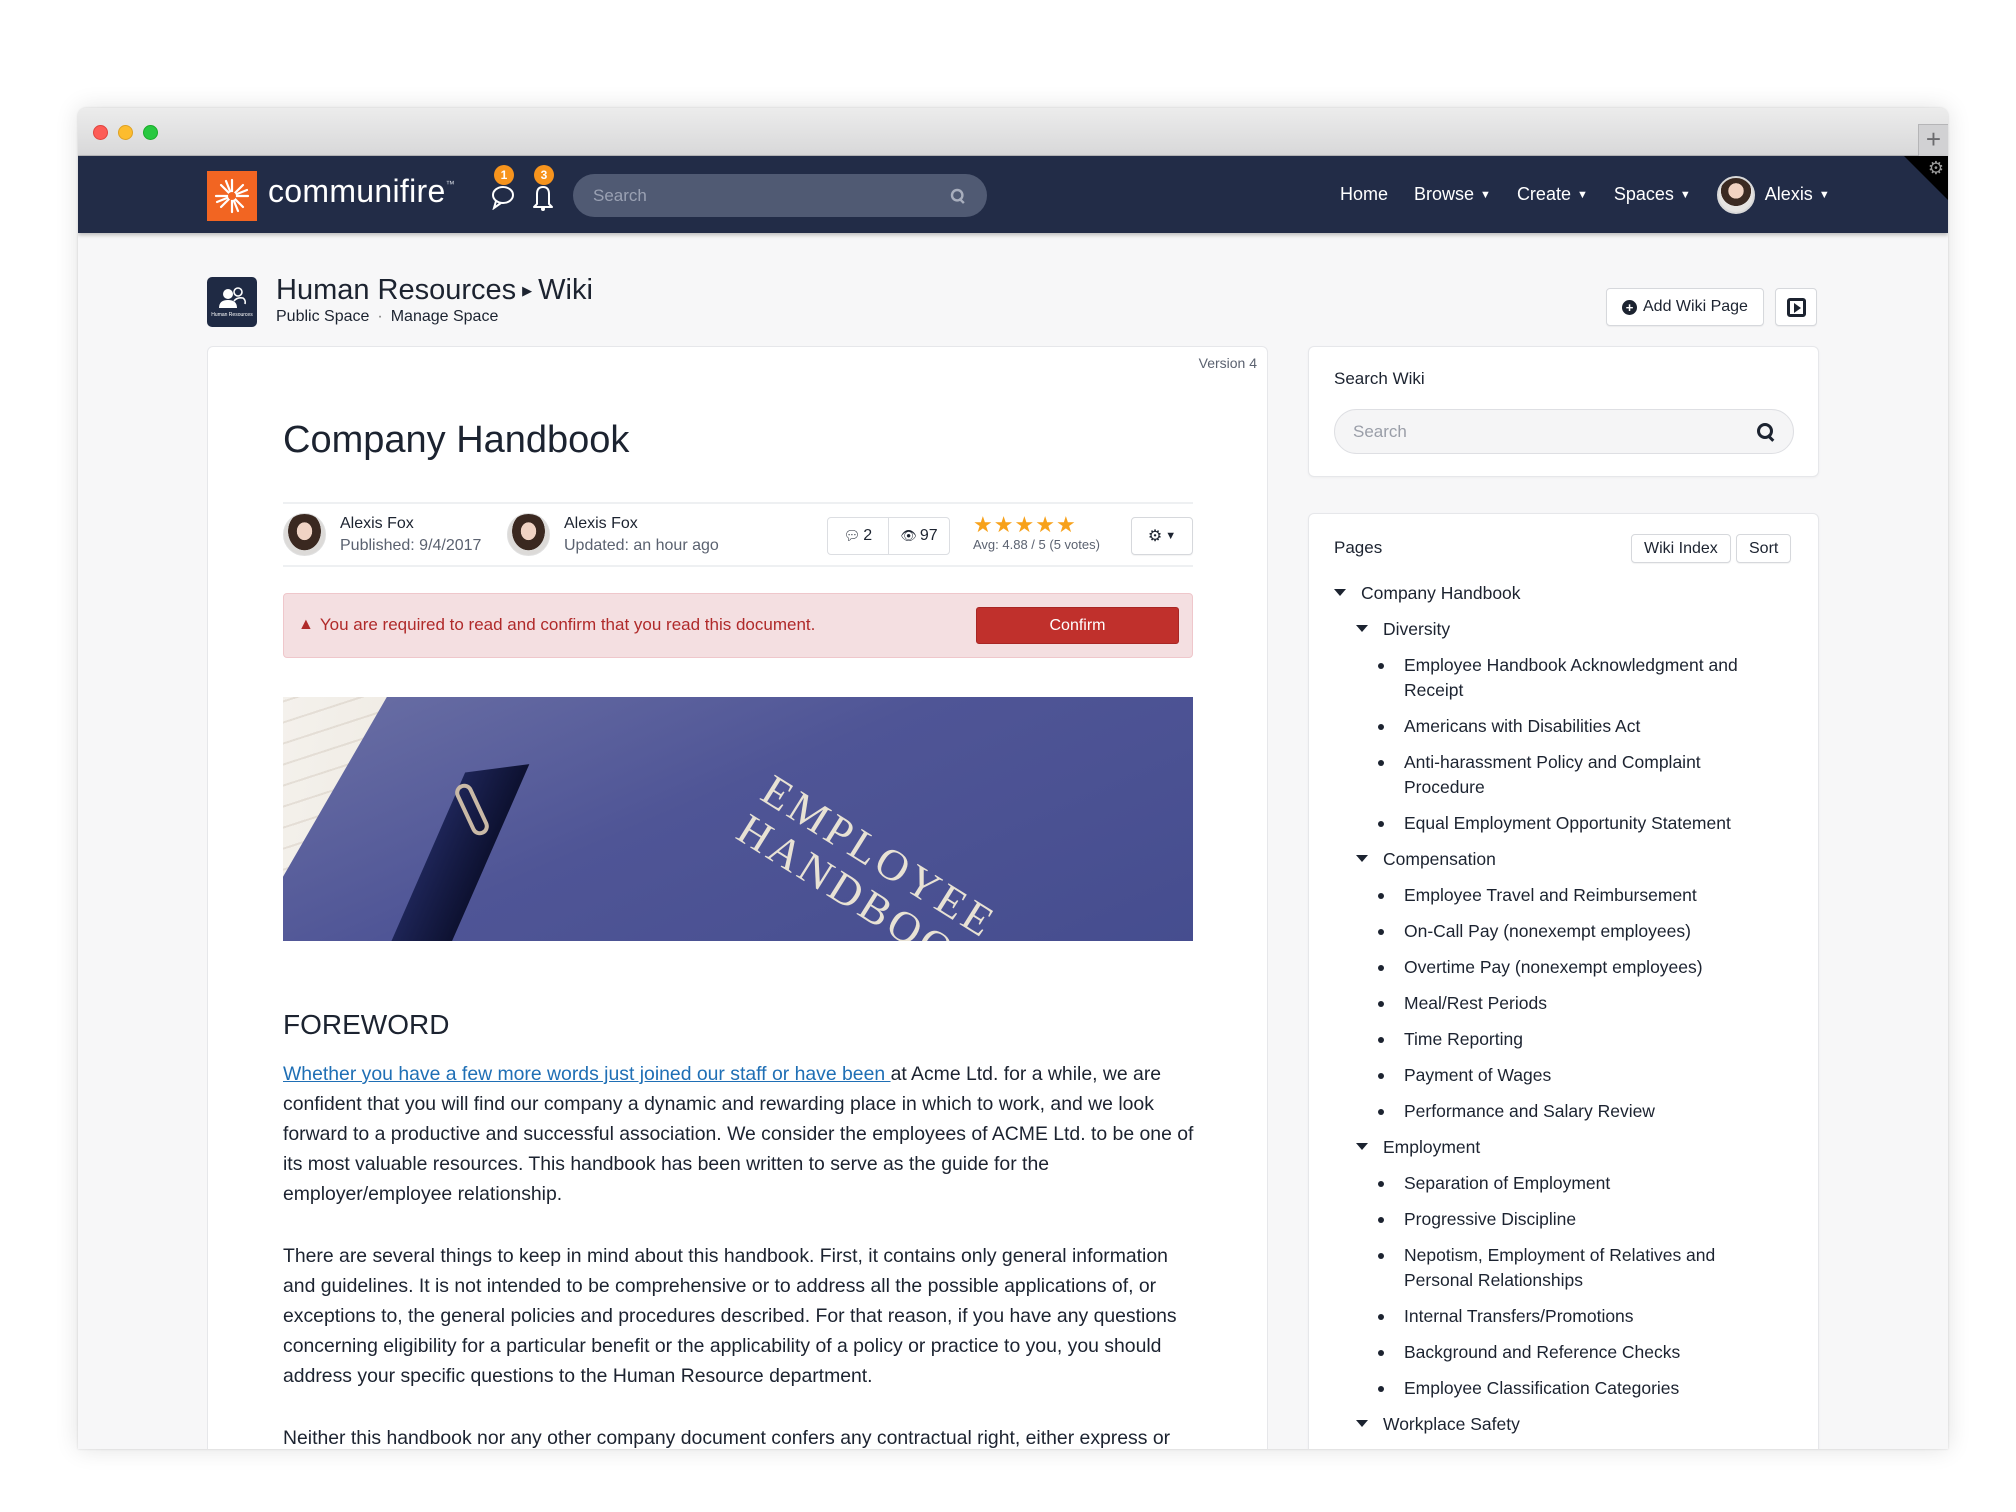 This screenshot has height=1512, width=2016. Describe the element at coordinates (641, 545) in the screenshot. I see `updated-date: Updated: an hour ago` at that location.